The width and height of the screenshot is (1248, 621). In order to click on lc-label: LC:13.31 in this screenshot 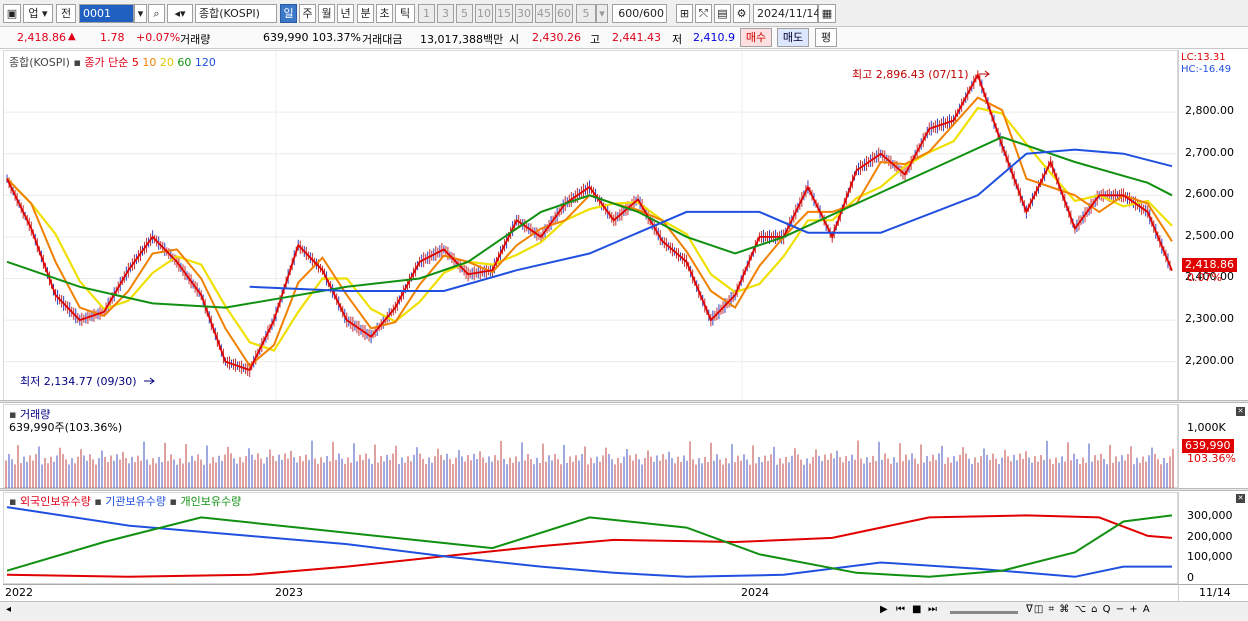, I will do `click(1203, 57)`.